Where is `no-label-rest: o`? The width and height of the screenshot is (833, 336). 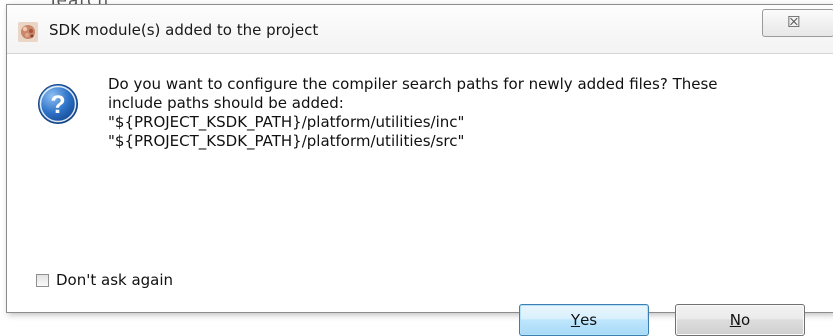 no-label-rest: o is located at coordinates (746, 320).